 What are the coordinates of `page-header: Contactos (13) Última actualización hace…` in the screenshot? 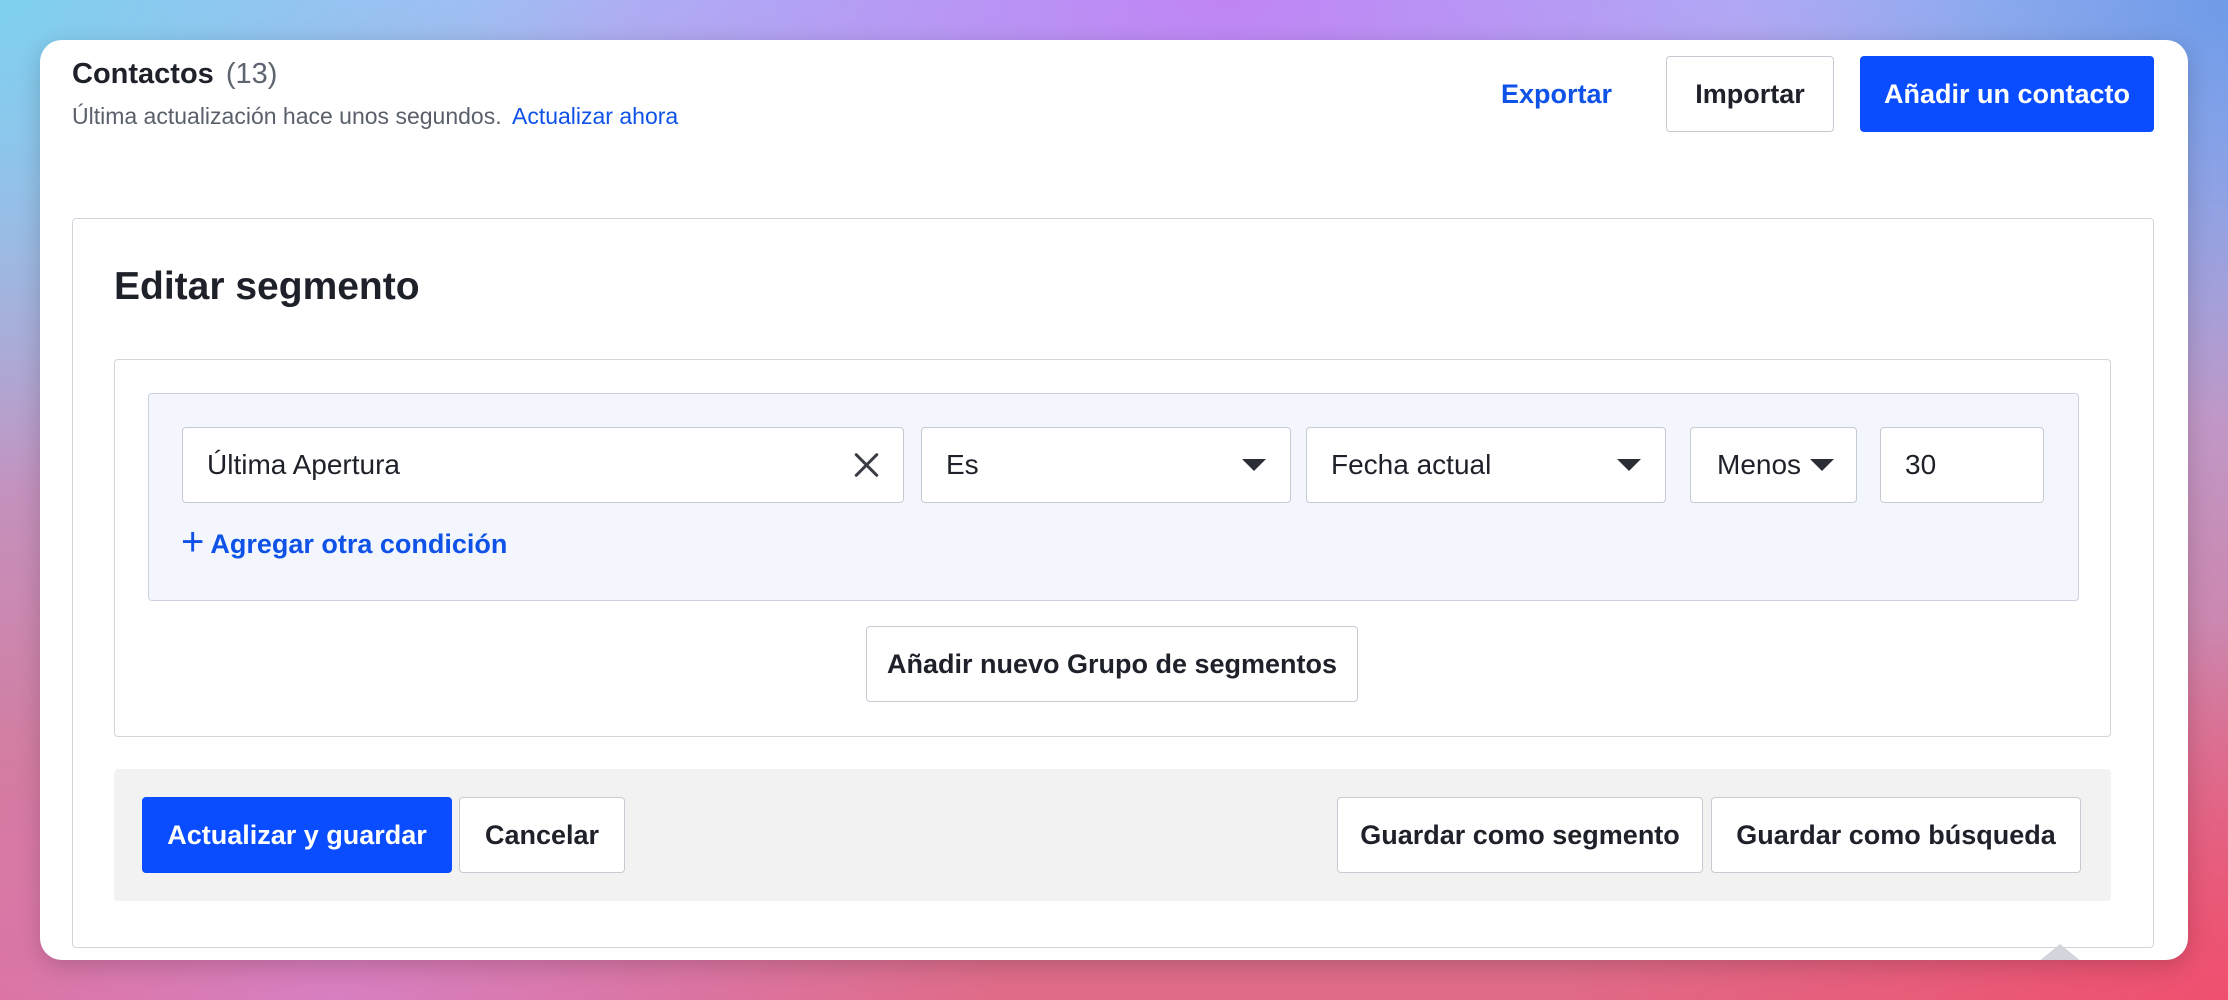 It's located at (1114, 100).